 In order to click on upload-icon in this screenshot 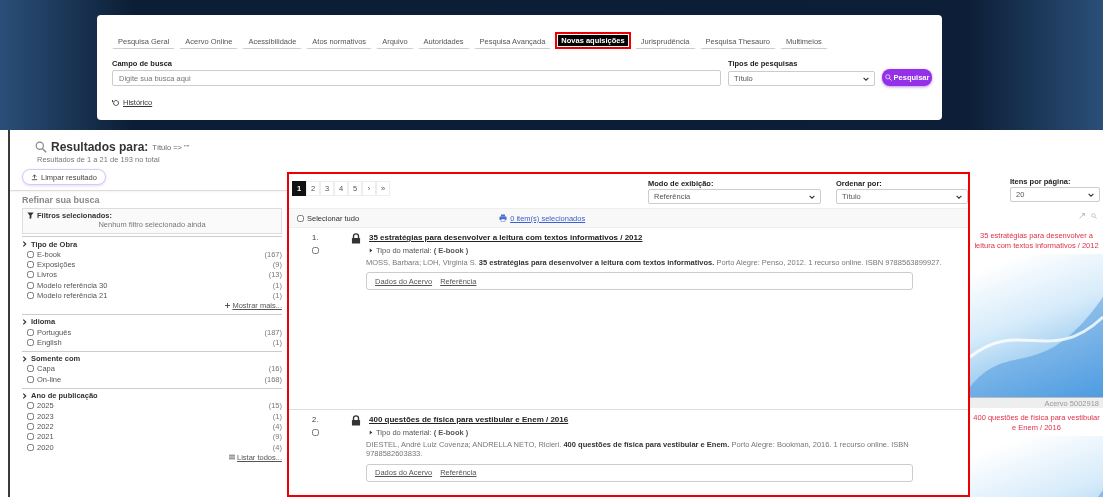, I will do `click(34, 177)`.